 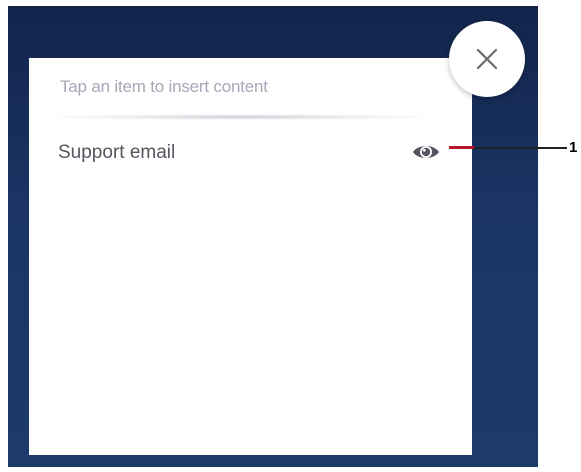 I want to click on close-icon, so click(x=487, y=59).